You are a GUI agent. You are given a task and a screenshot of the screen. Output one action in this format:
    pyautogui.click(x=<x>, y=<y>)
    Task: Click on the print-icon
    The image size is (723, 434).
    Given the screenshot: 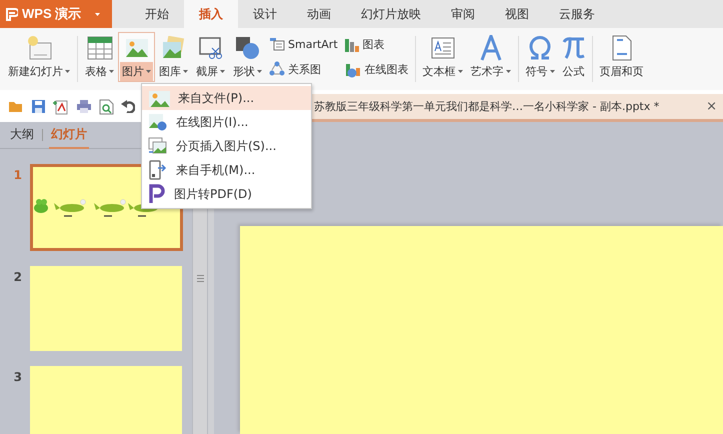 What is the action you would take?
    pyautogui.click(x=84, y=106)
    